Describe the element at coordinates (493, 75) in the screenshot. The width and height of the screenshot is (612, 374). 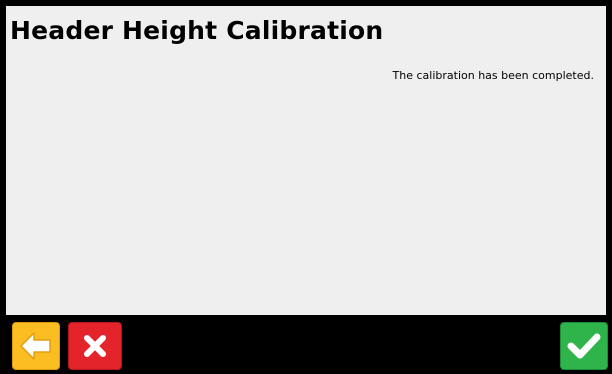
I see `status-message: The calibration has been completed.` at that location.